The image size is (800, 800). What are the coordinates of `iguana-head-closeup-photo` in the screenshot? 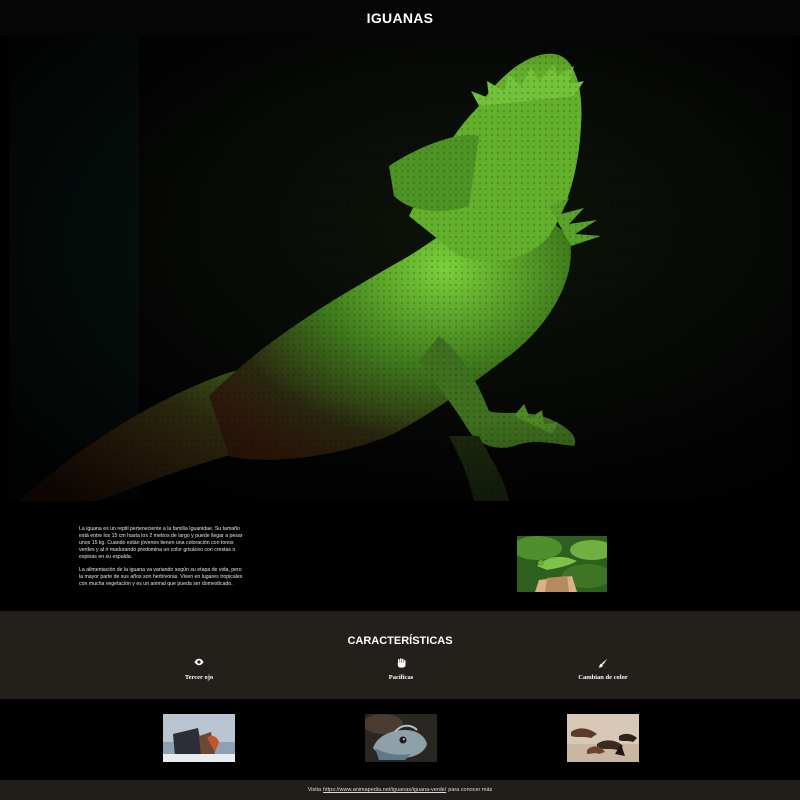 It's located at (401, 738).